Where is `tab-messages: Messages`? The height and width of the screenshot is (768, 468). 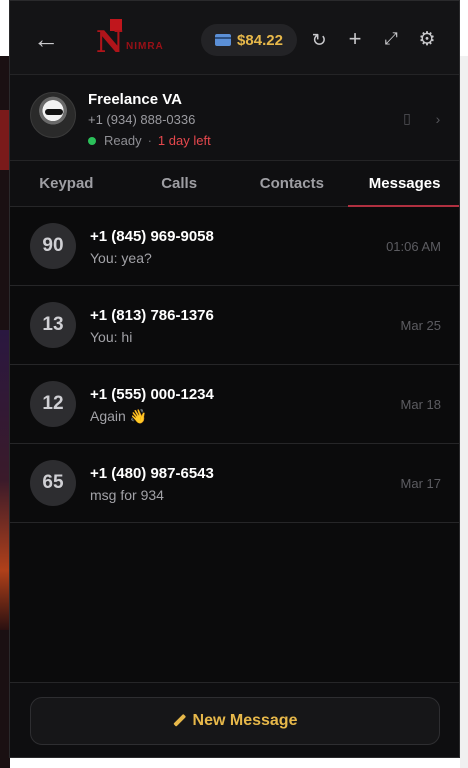 tab-messages: Messages is located at coordinates (403, 184).